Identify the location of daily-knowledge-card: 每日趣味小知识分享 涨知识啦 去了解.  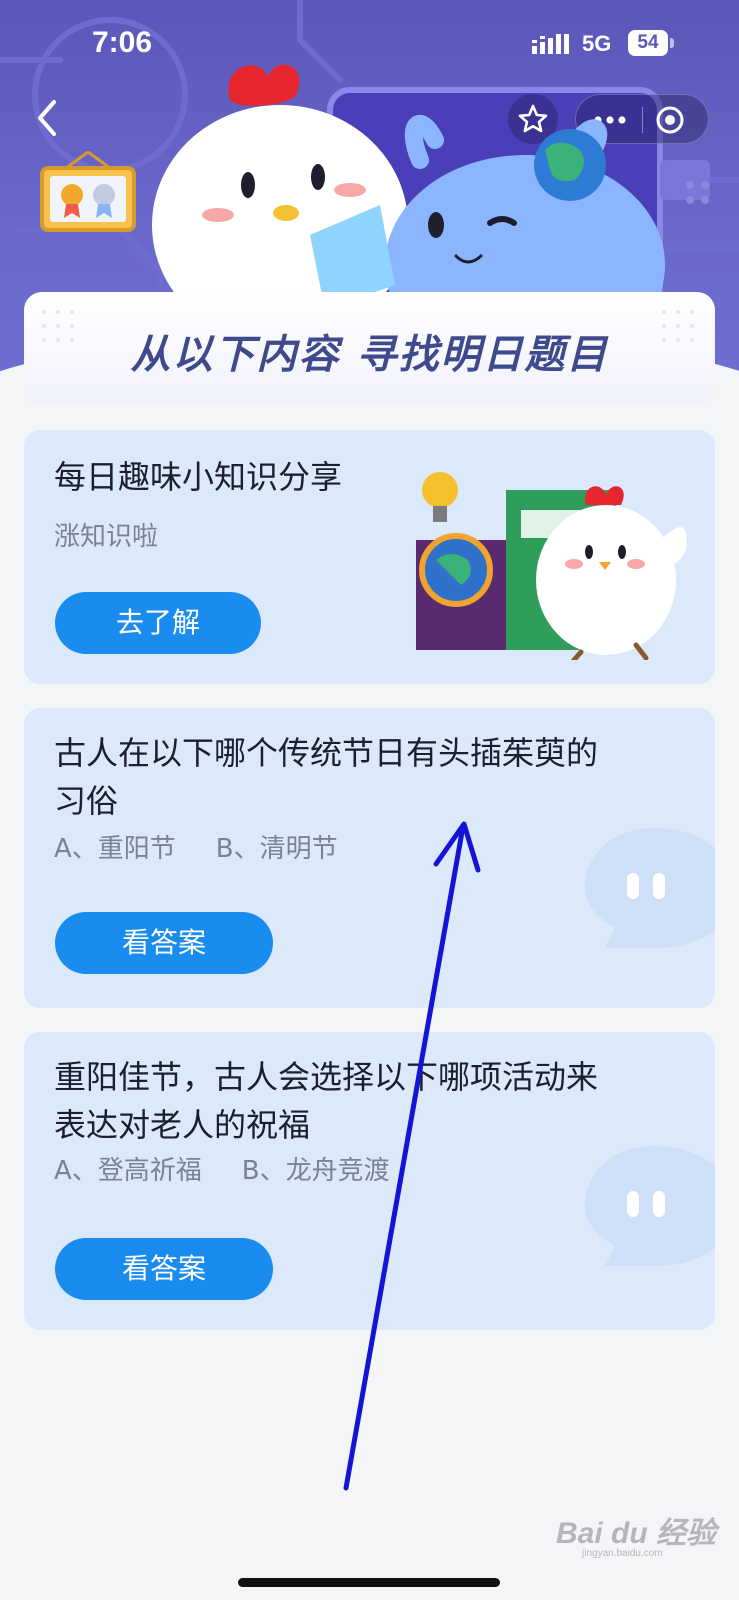
(369, 557).